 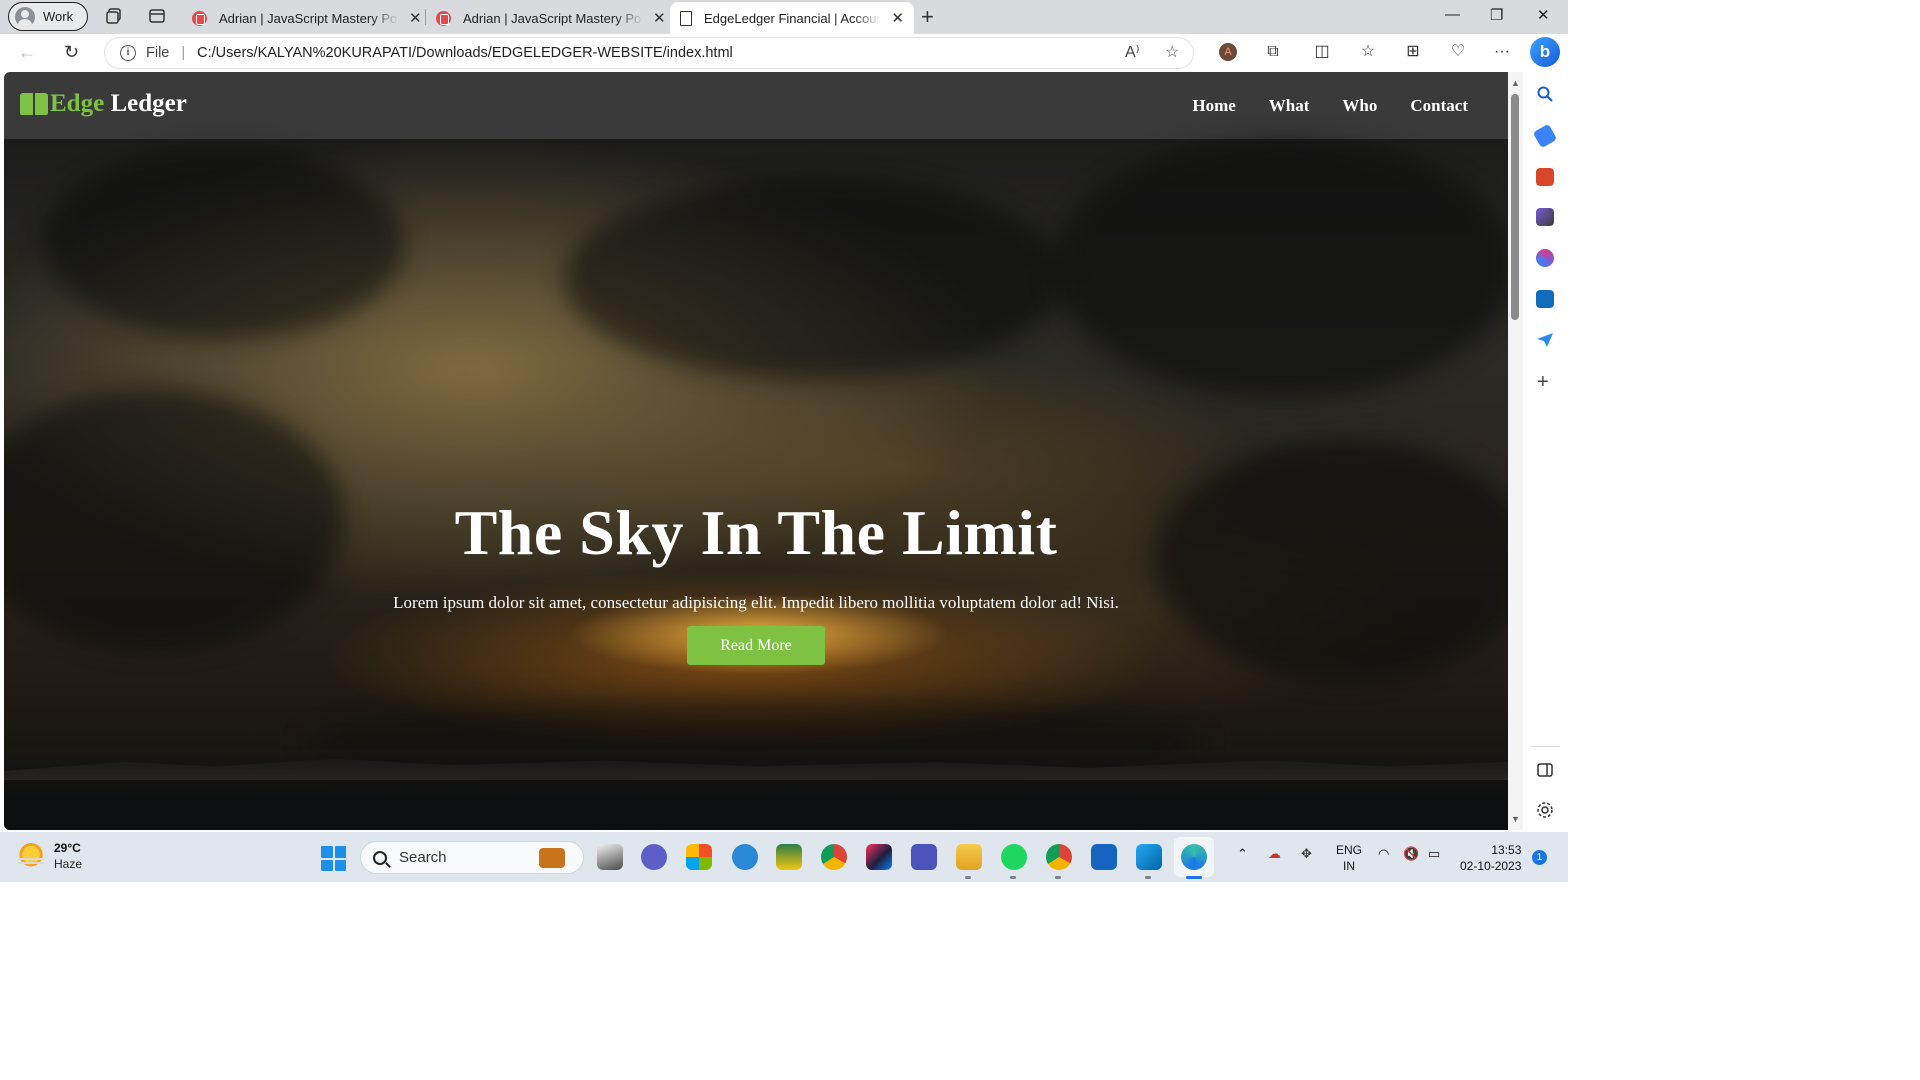 I want to click on system-clock: 13:53 02-10-2023, so click(x=1490, y=858).